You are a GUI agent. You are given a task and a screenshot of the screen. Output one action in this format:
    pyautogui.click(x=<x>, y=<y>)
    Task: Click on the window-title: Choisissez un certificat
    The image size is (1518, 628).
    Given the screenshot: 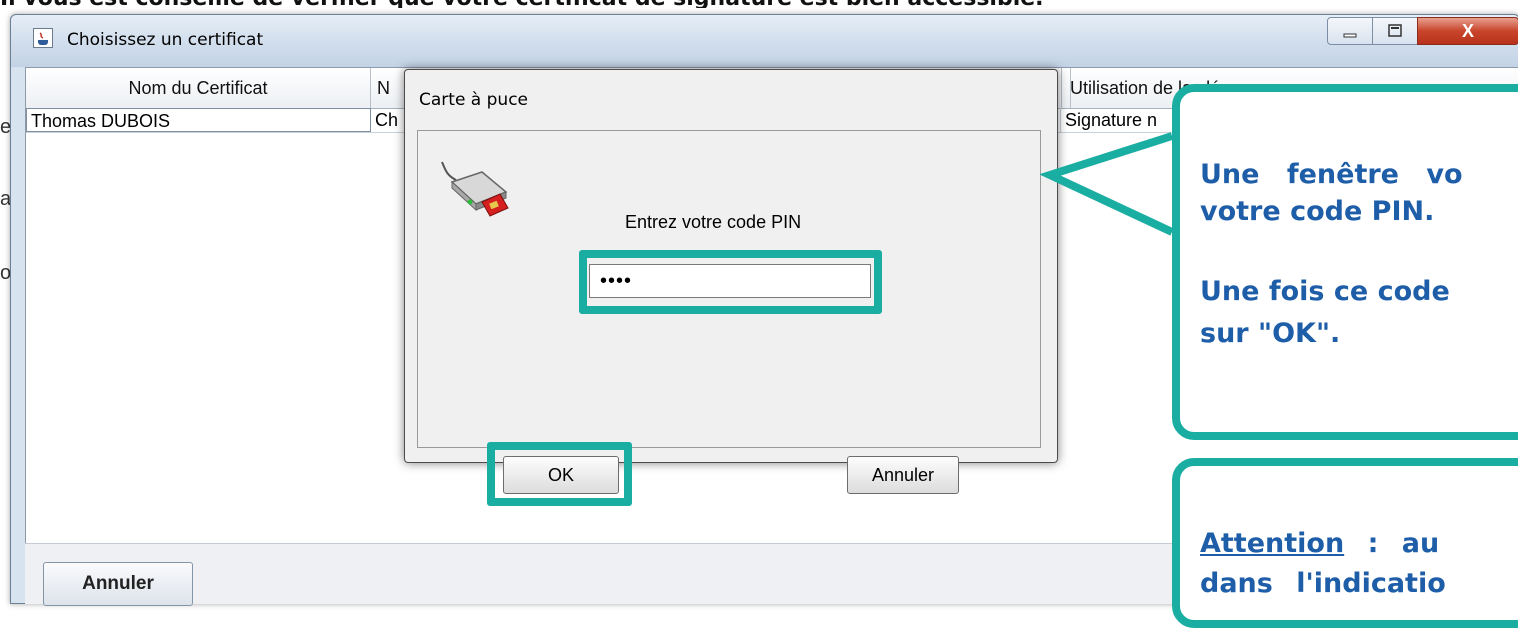 What is the action you would take?
    pyautogui.click(x=165, y=40)
    